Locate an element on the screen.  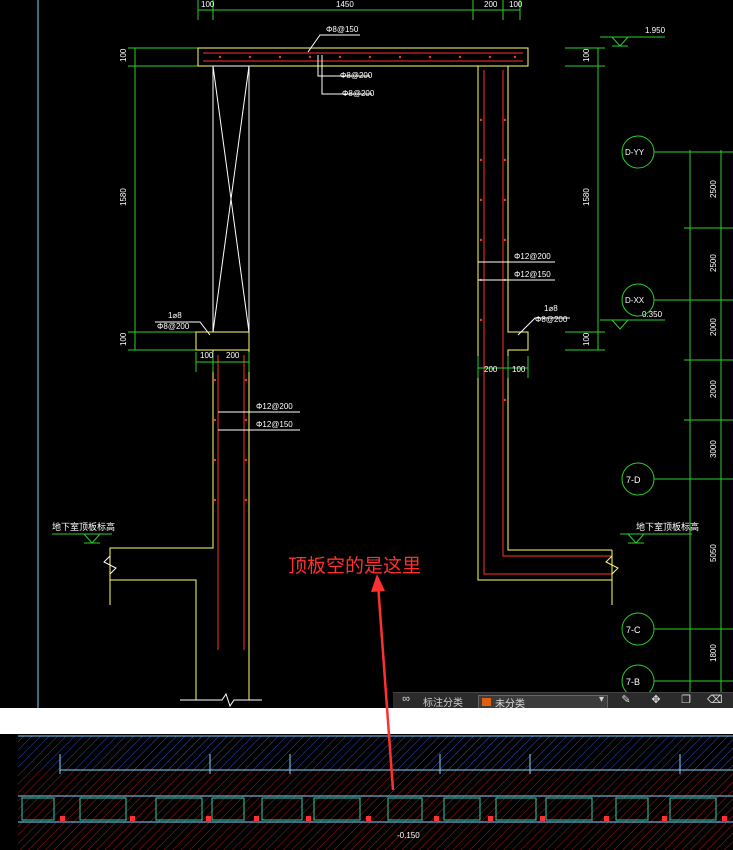
annotation-text: 顶板空的是这里 is located at coordinates (355, 566).